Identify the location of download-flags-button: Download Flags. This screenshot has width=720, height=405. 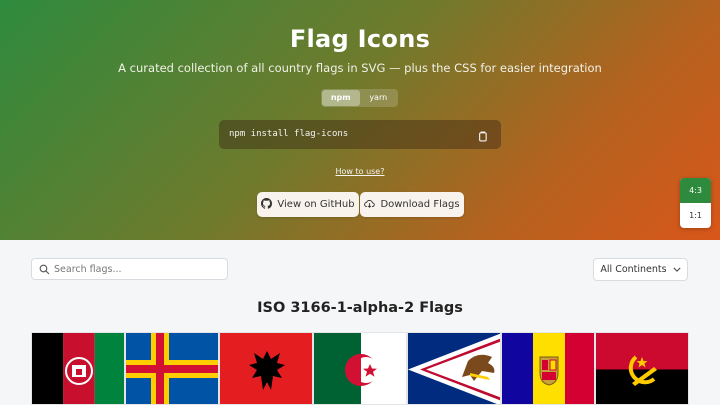
(412, 204).